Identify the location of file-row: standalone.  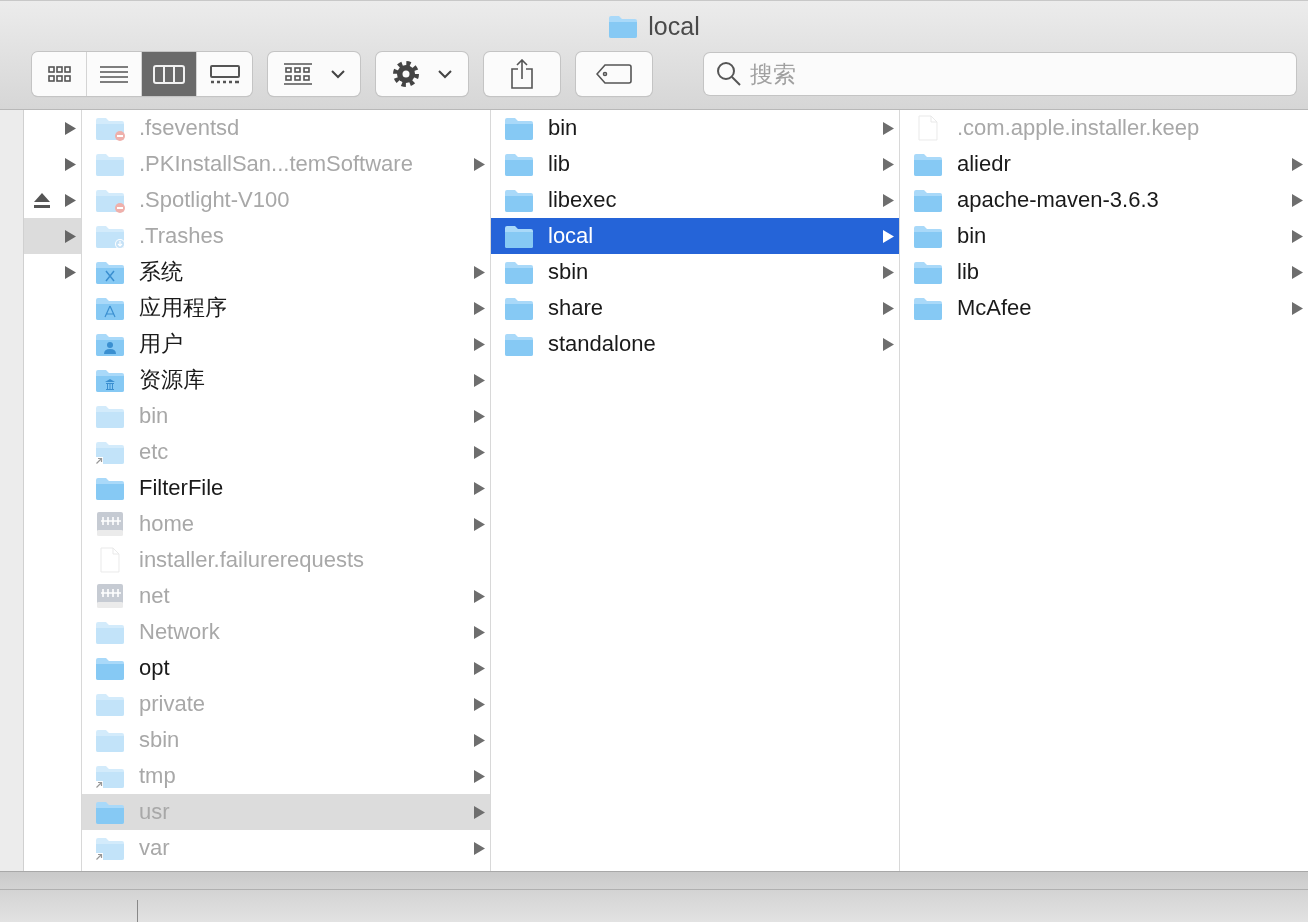
(695, 344).